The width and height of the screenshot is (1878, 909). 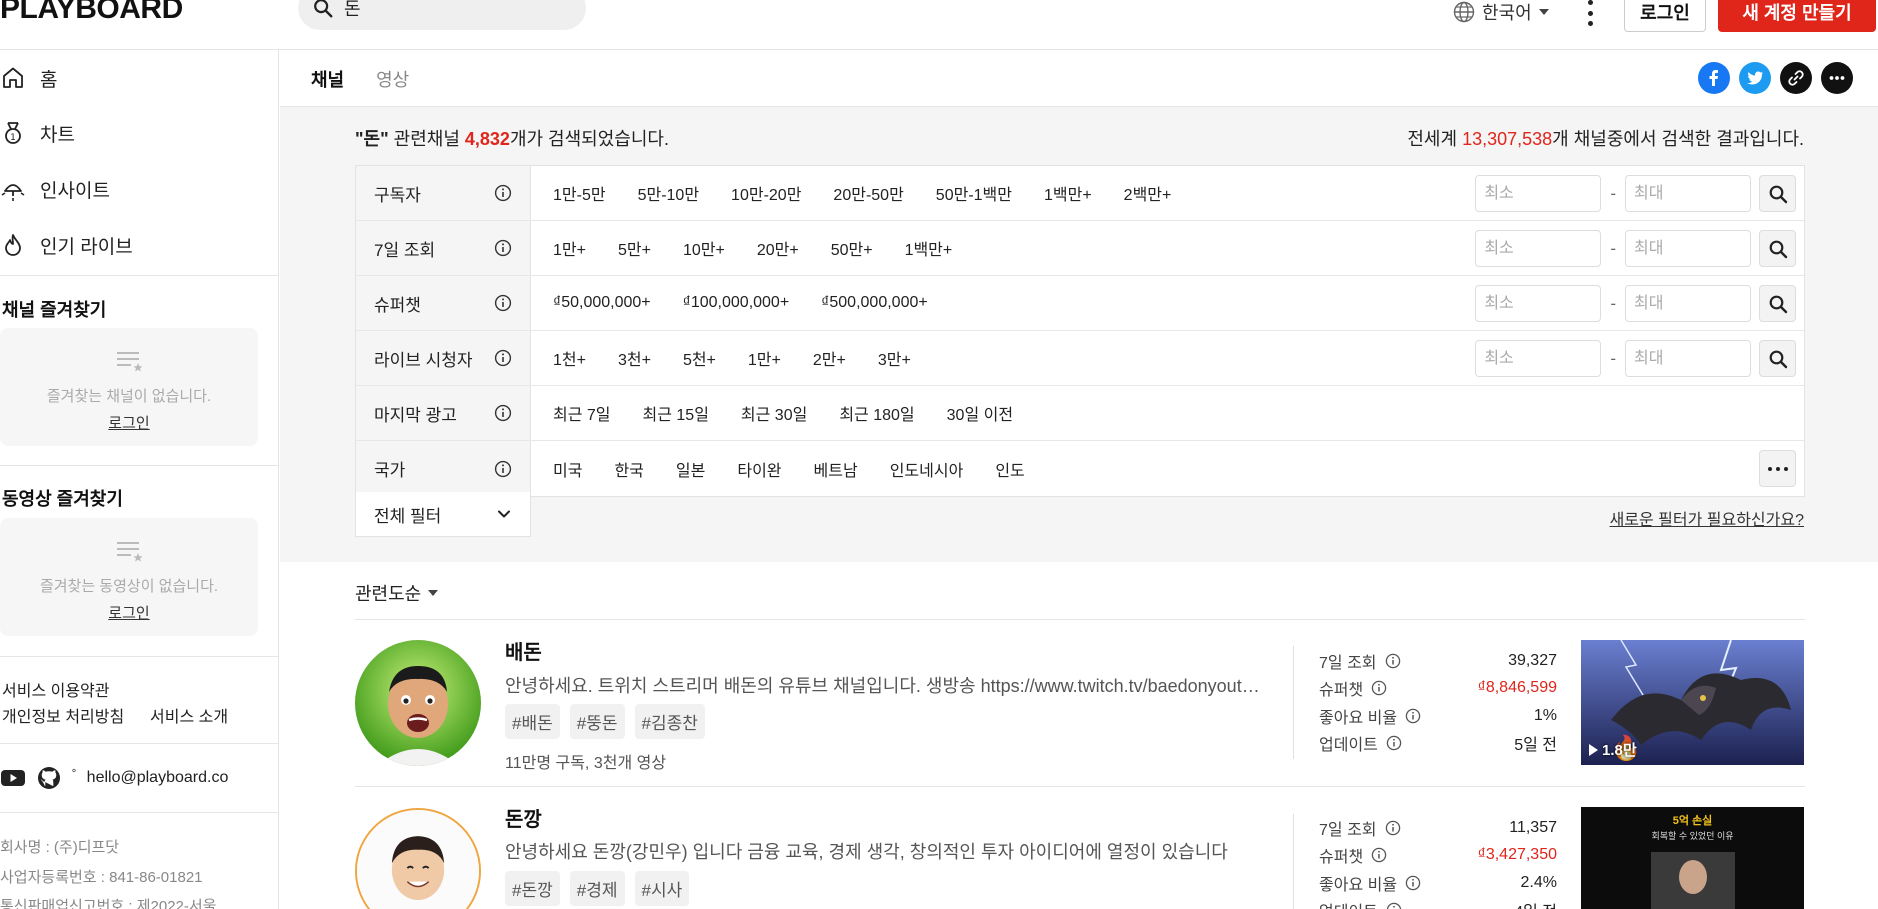 What do you see at coordinates (158, 778) in the screenshot?
I see `email-link: hello@playboard.co` at bounding box center [158, 778].